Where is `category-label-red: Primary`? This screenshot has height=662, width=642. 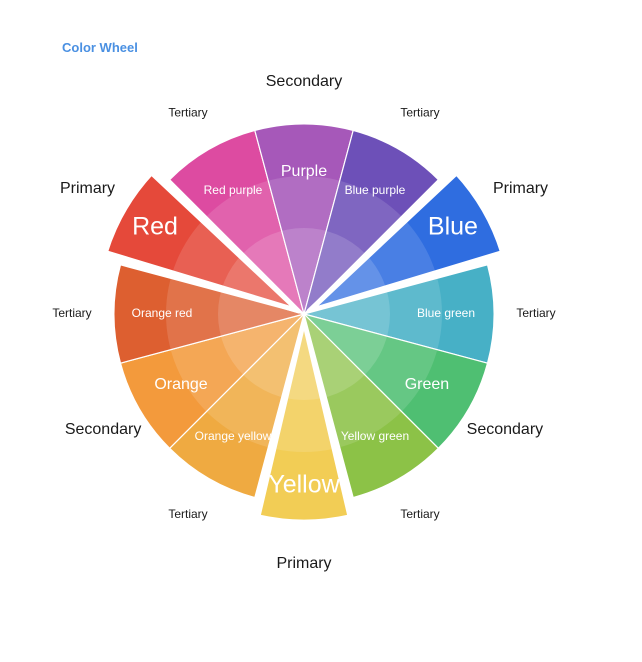
category-label-red: Primary is located at coordinates (87, 188).